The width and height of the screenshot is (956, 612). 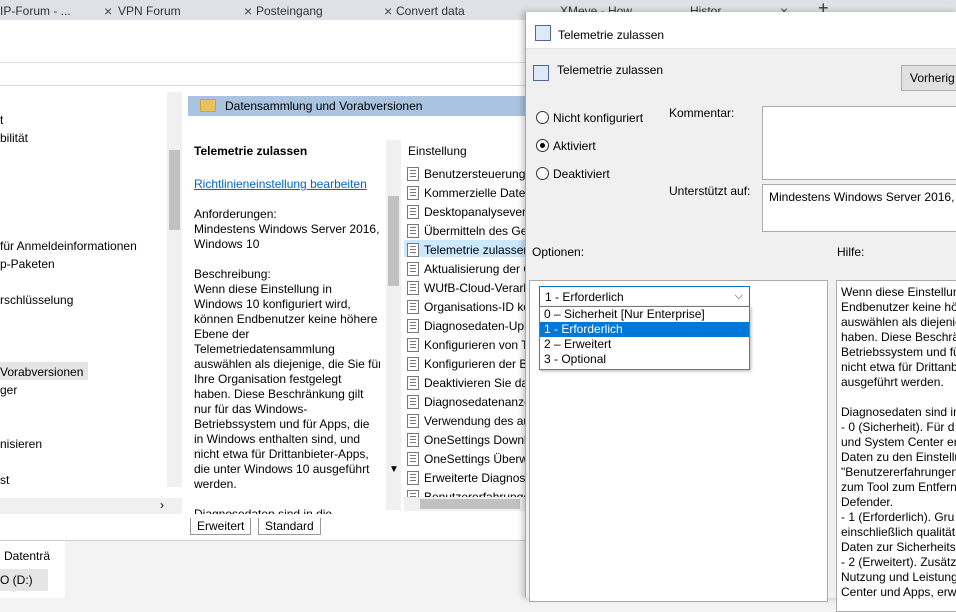 What do you see at coordinates (475, 326) in the screenshot?
I see `setting-label: Diagnosedaten-Upl` at bounding box center [475, 326].